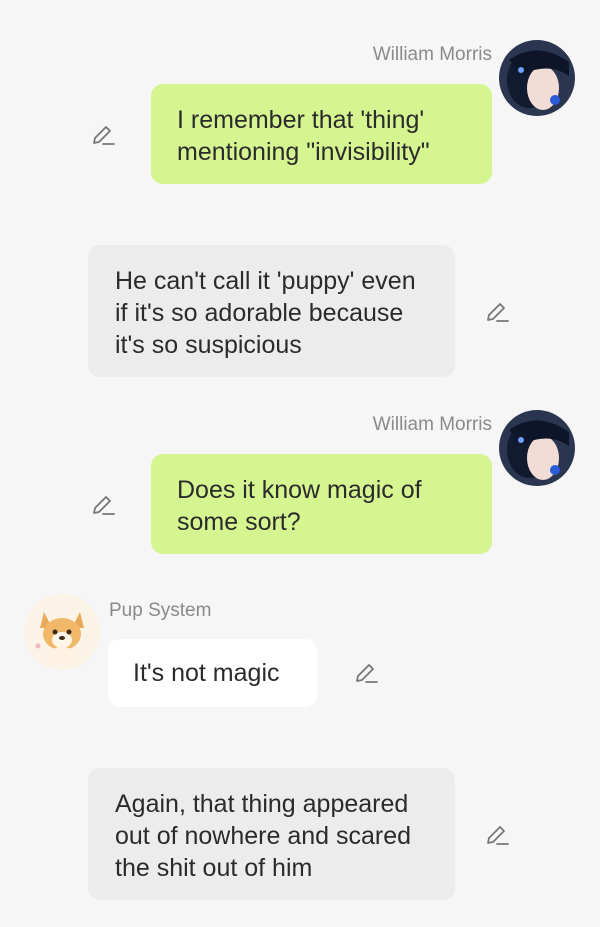 The height and width of the screenshot is (927, 600). What do you see at coordinates (62, 632) in the screenshot?
I see `bot-avatar` at bounding box center [62, 632].